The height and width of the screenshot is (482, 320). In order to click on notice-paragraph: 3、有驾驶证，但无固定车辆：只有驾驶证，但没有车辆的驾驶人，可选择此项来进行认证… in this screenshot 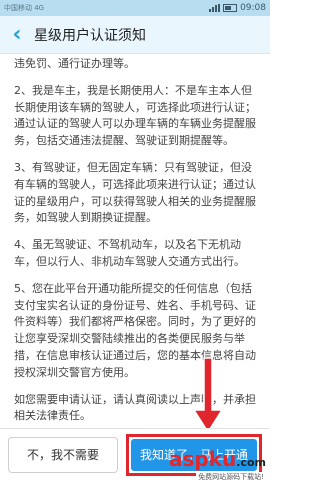, I will do `click(135, 192)`.